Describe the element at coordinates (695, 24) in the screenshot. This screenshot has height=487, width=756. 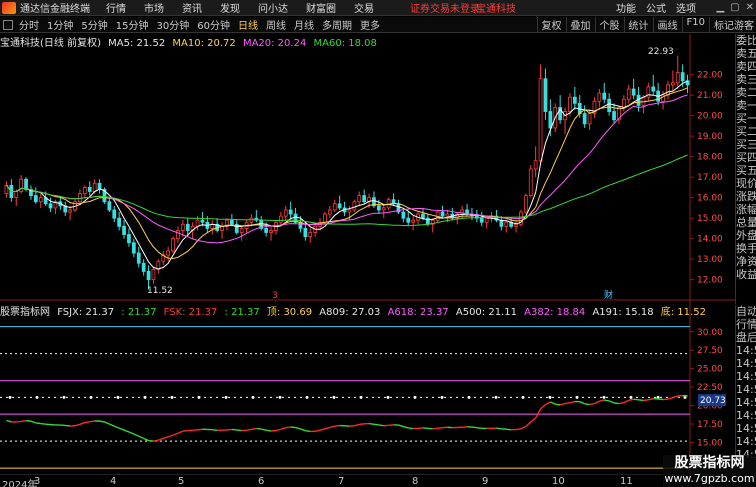
I see `f10-button: F10` at that location.